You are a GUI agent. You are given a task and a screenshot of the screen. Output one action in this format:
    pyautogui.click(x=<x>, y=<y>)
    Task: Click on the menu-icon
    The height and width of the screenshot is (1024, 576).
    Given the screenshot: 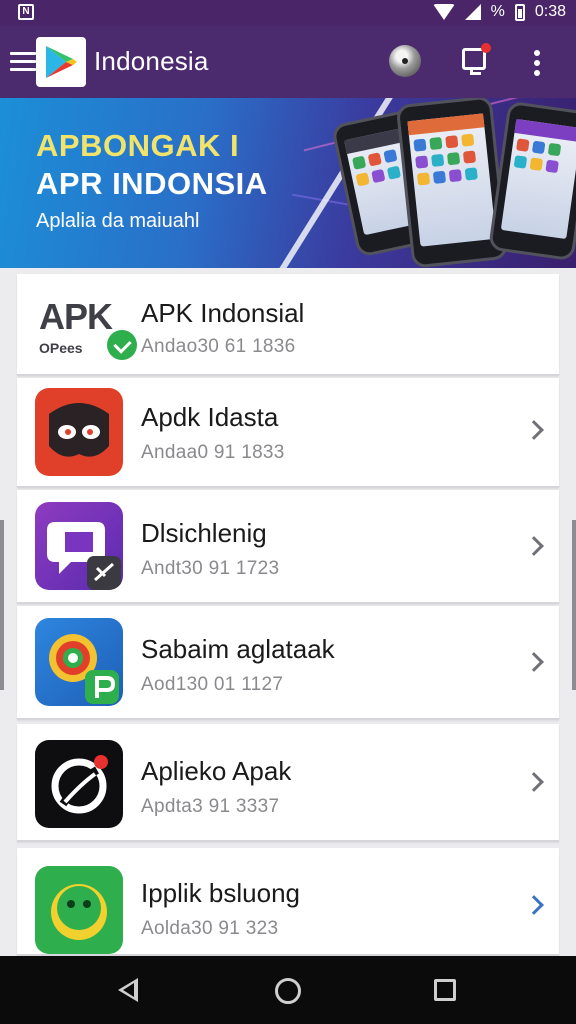 What is the action you would take?
    pyautogui.click(x=23, y=62)
    